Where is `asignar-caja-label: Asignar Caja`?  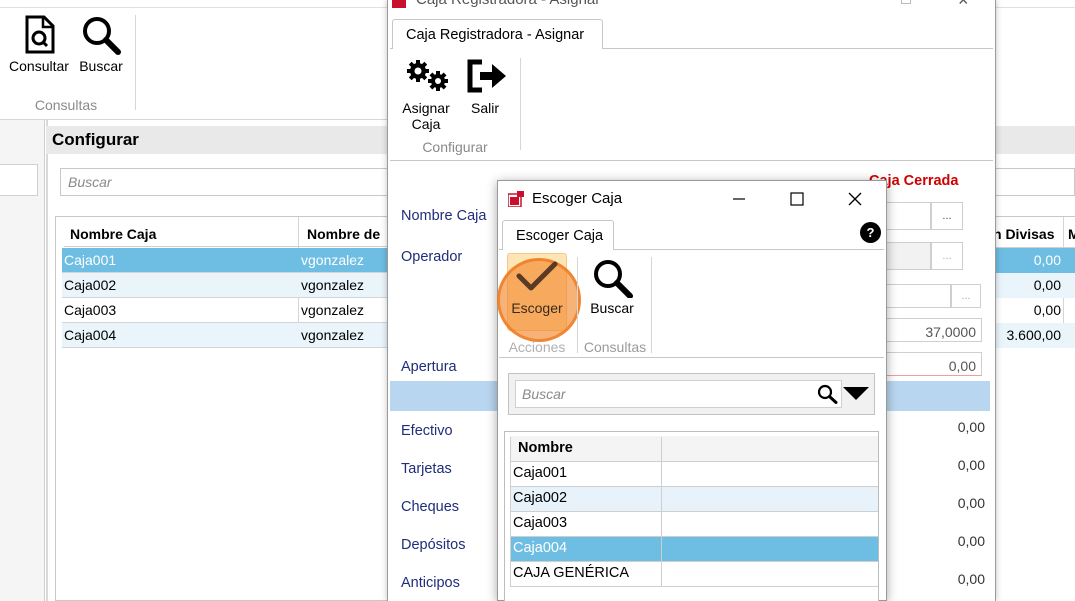
asignar-caja-label: Asignar Caja is located at coordinates (426, 116).